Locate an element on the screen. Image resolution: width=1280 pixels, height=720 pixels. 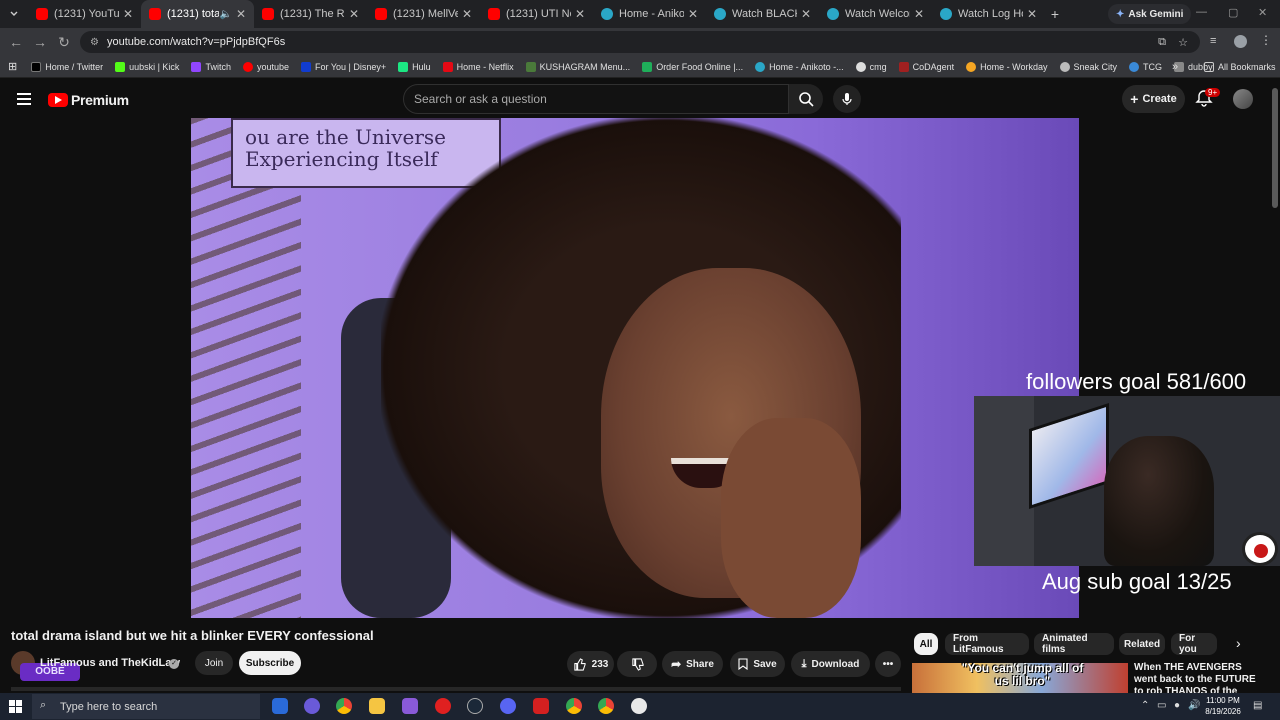
xbox-app-icon is located at coordinates (410, 706).